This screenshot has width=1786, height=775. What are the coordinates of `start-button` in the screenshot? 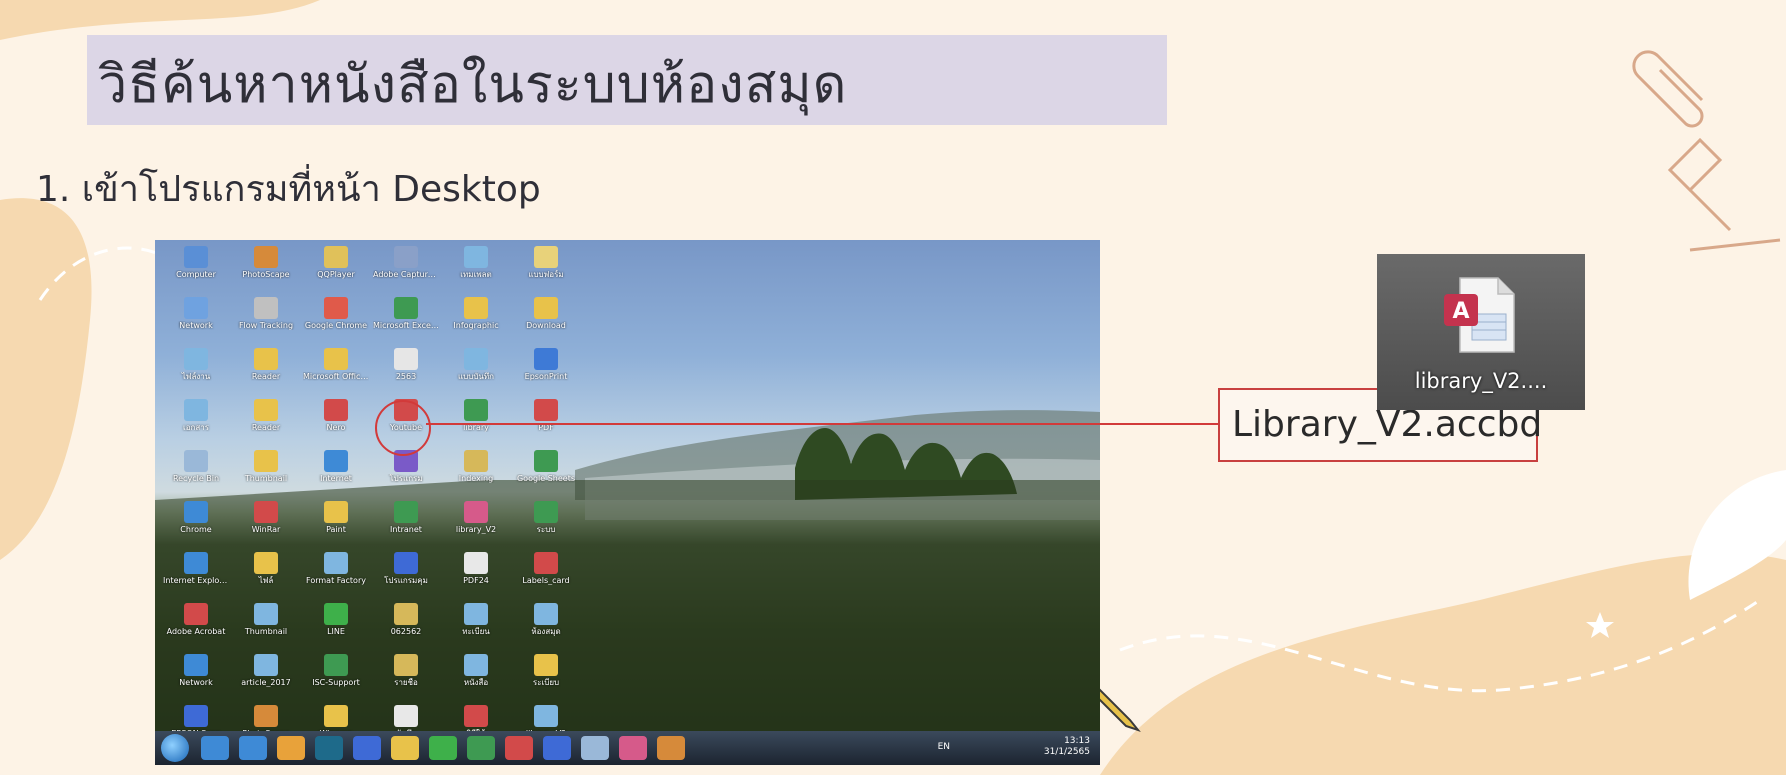 It's located at (175, 748).